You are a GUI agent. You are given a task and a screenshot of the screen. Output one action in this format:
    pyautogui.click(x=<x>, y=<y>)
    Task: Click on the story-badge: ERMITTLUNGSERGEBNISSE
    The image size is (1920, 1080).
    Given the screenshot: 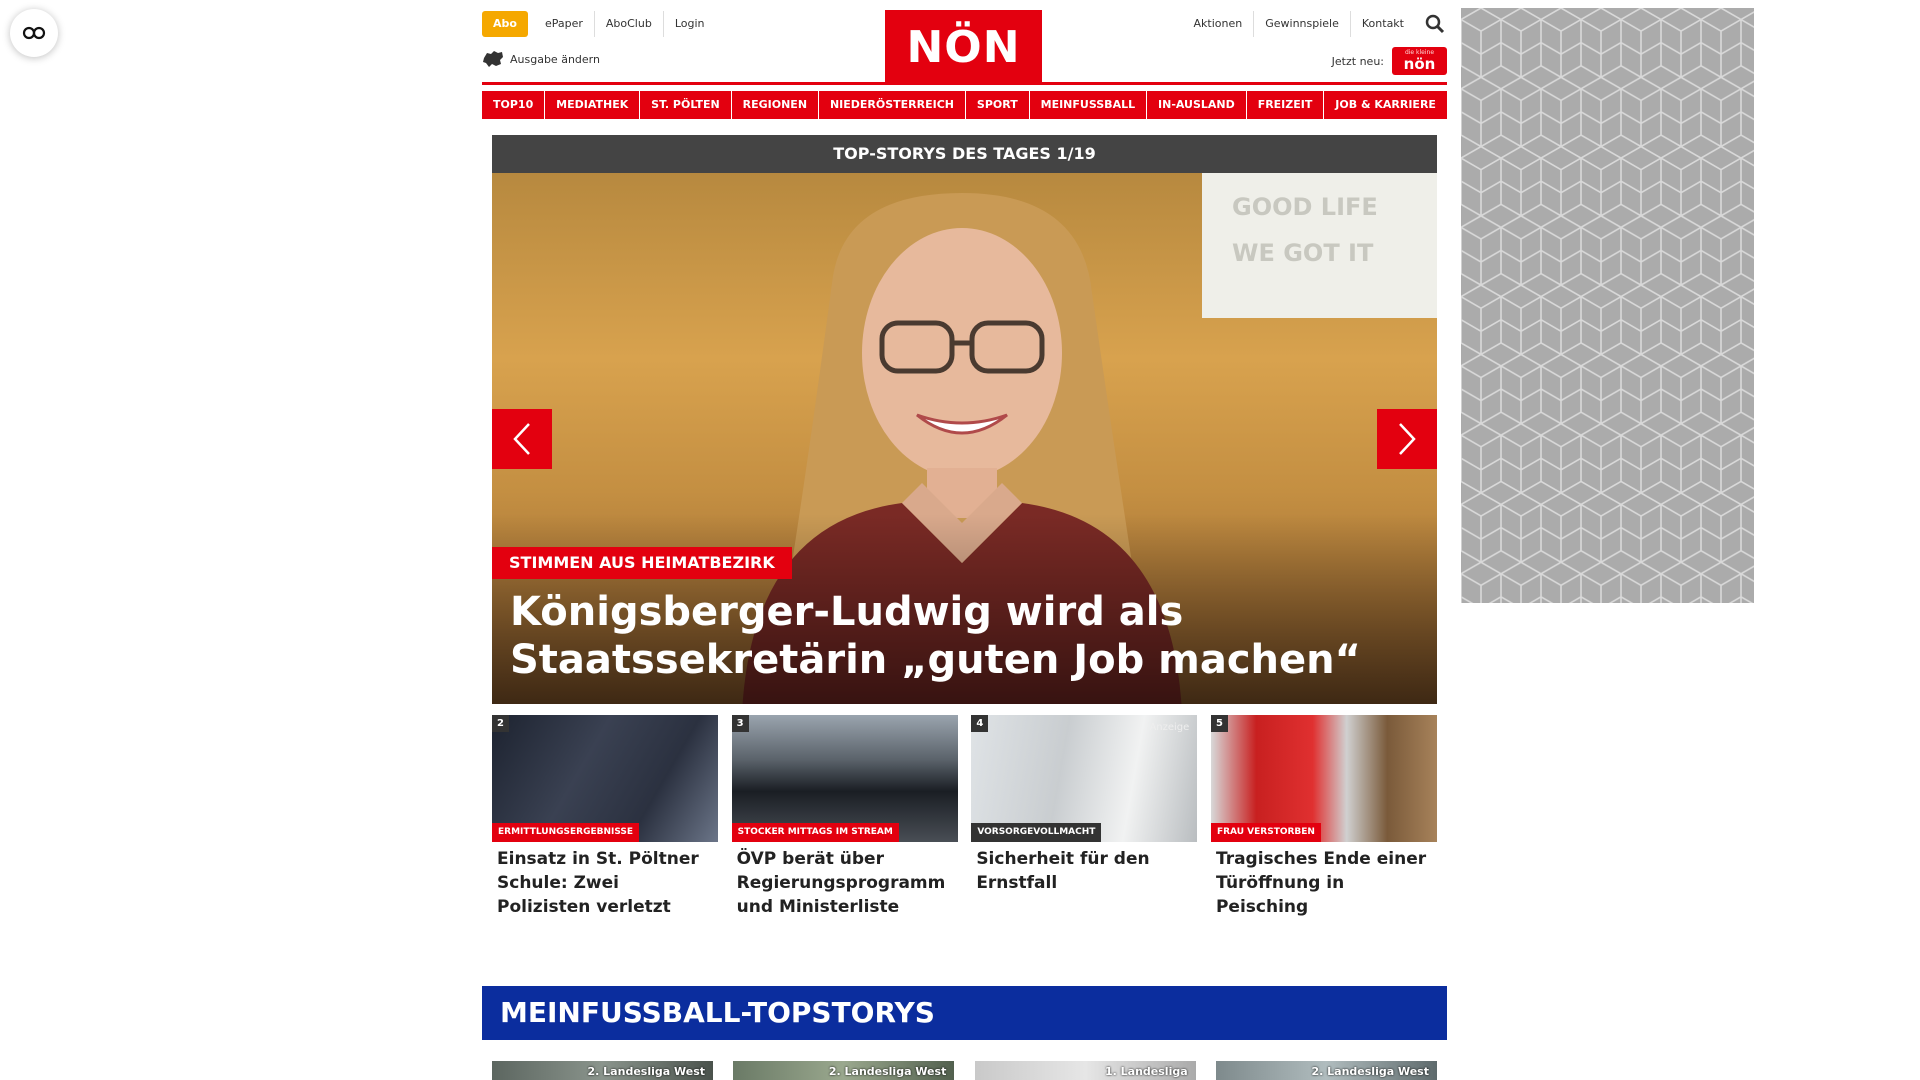 What is the action you would take?
    pyautogui.click(x=566, y=832)
    